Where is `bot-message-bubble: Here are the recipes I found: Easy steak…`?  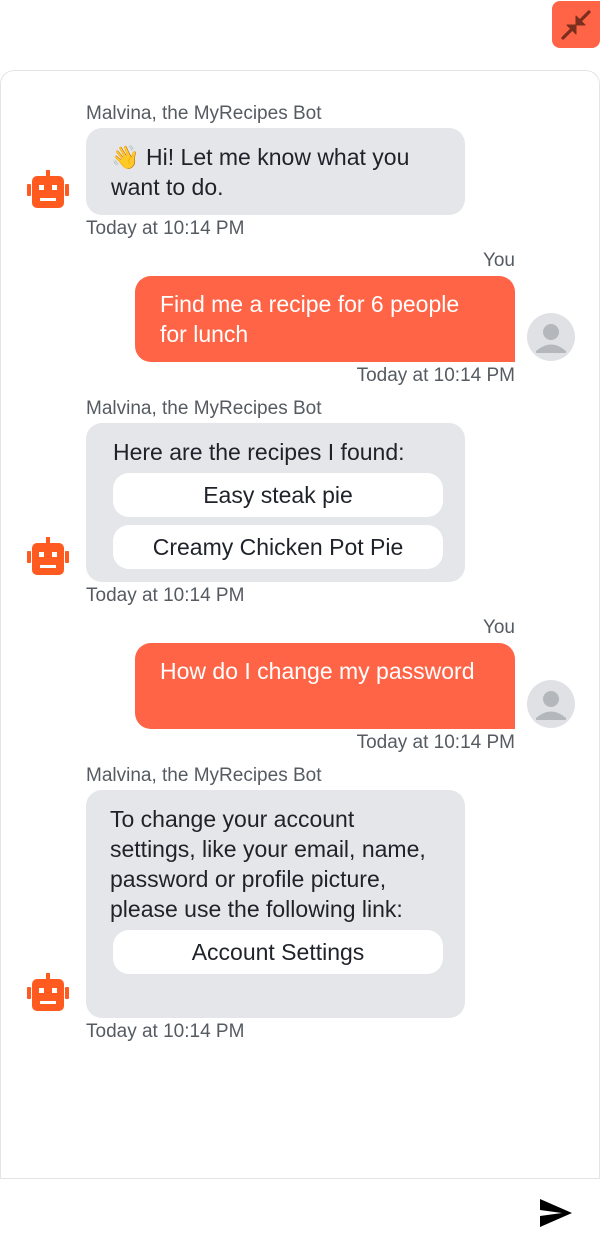
bot-message-bubble: Here are the recipes I found: Easy steak… is located at coordinates (275, 502).